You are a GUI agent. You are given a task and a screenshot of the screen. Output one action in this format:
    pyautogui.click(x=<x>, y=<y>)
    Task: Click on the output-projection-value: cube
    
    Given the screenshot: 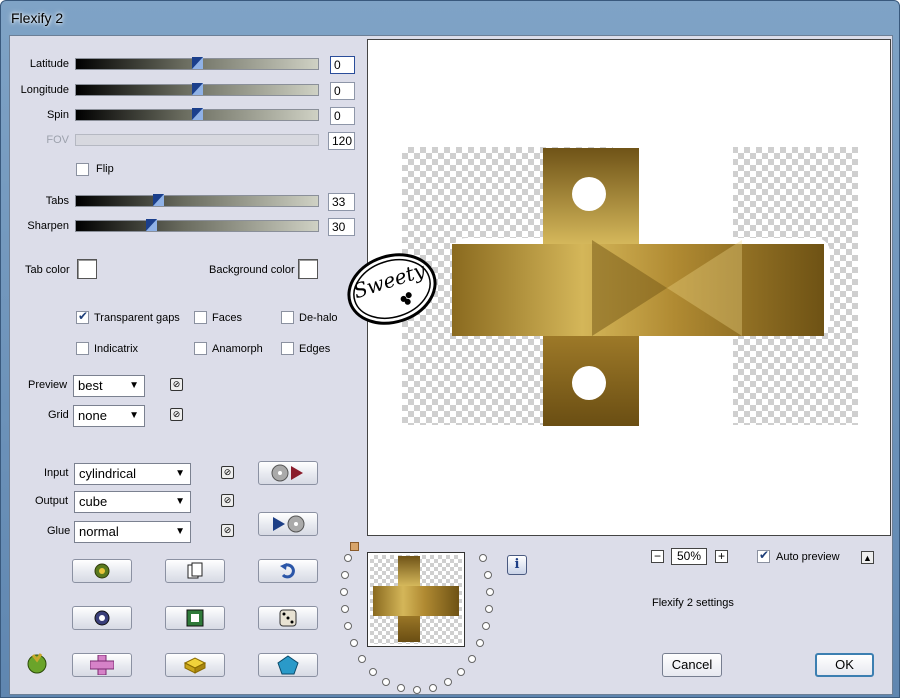 What is the action you would take?
    pyautogui.click(x=93, y=501)
    